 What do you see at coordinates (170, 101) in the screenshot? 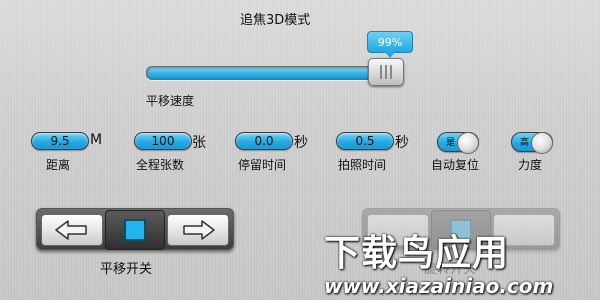
I see `speed-label: 平移速度` at bounding box center [170, 101].